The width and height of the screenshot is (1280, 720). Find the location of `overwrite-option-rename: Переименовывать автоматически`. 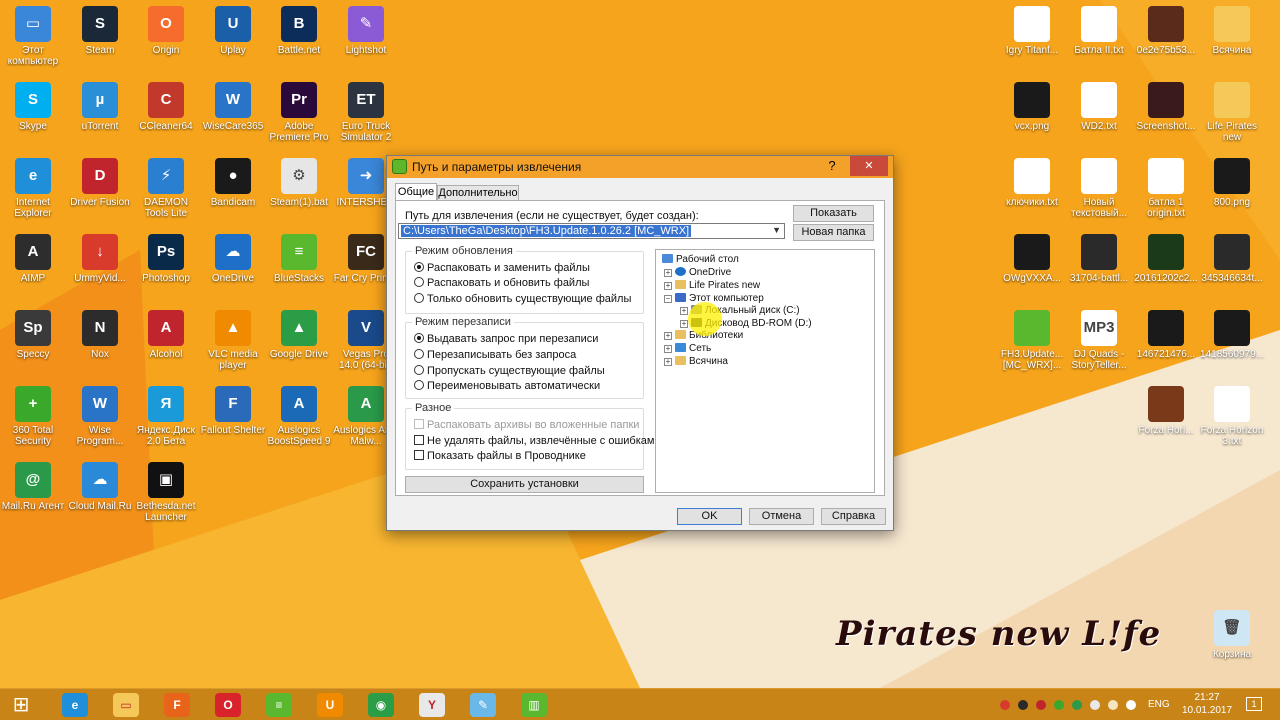

overwrite-option-rename: Переименовывать автоматически is located at coordinates (507, 386).